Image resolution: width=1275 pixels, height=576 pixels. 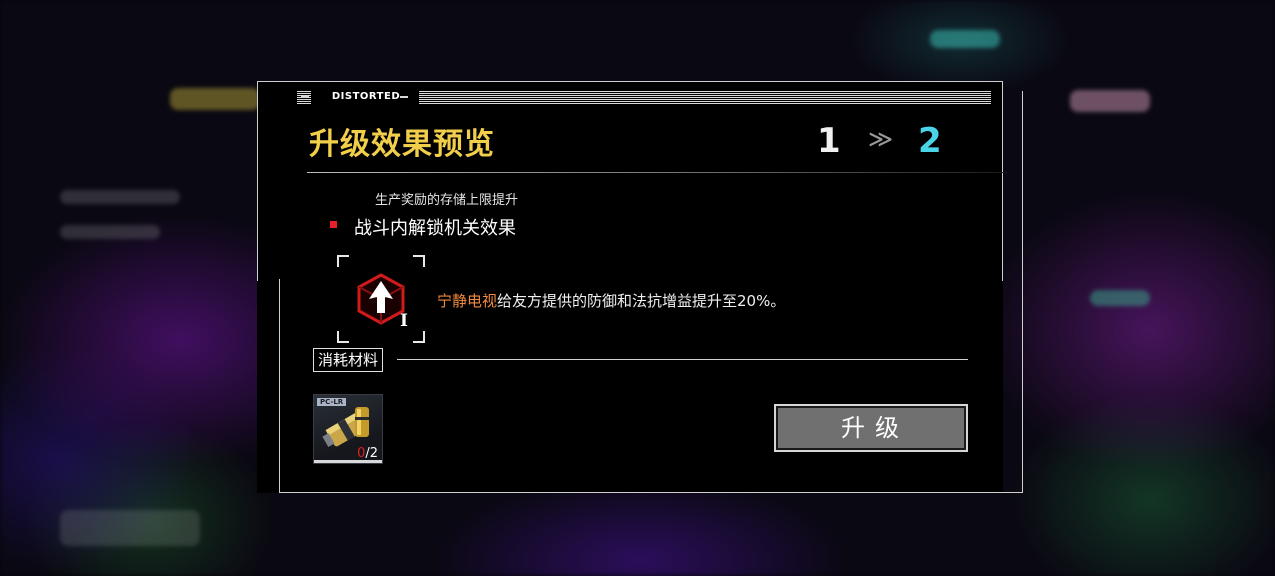 I want to click on material-item: PC-LR 0/2, so click(x=348, y=429).